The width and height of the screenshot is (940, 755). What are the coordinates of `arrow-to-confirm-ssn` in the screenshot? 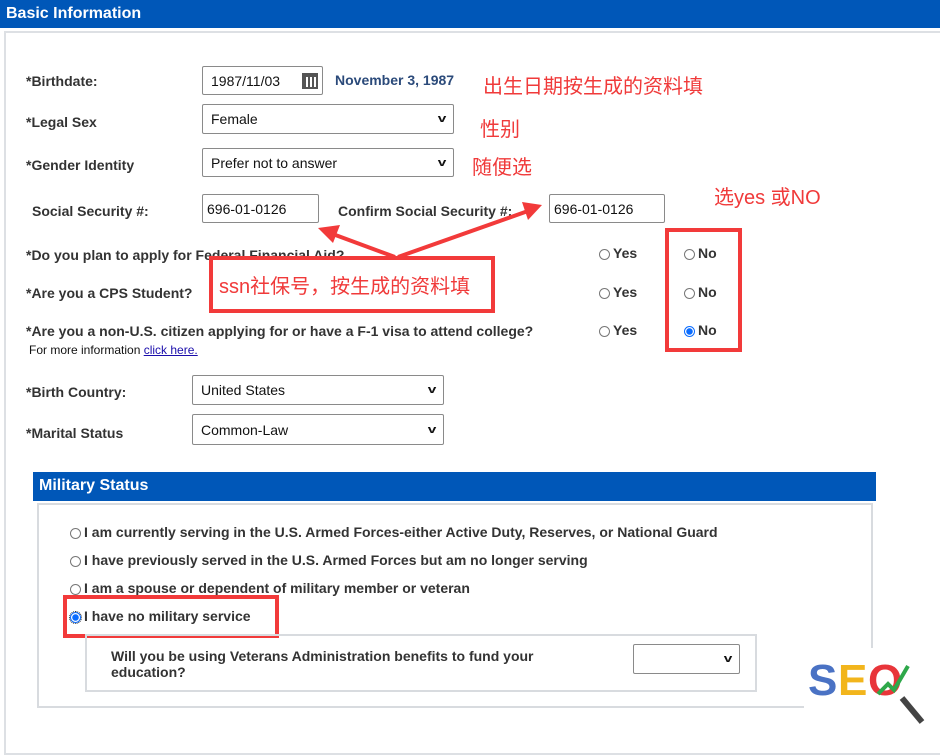 It's located at (463, 234).